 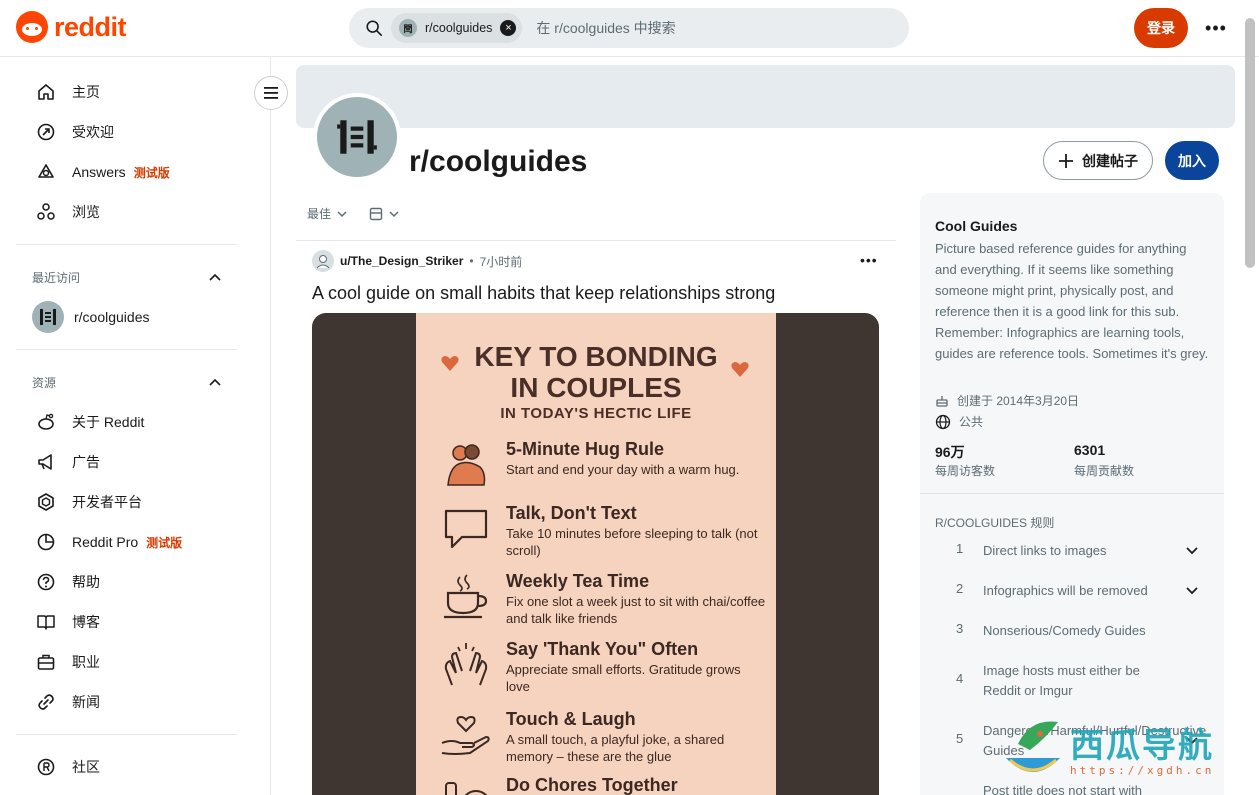 What do you see at coordinates (127, 277) in the screenshot?
I see `recent-section-header: 最近访问` at bounding box center [127, 277].